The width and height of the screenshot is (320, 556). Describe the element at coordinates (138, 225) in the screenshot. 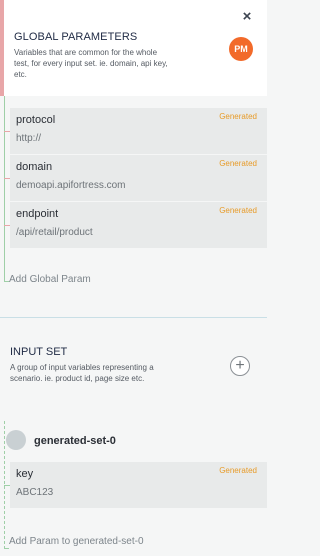

I see `global-param-card-endpoint: endpoint /api/retail/product Generated` at that location.